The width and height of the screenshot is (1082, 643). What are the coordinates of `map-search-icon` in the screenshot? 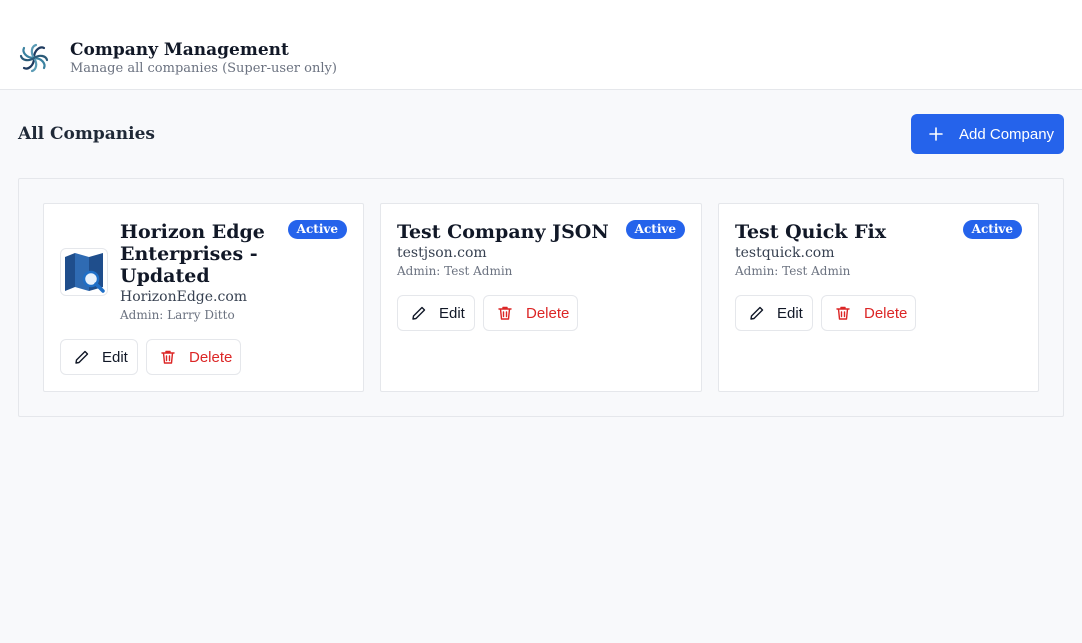 It's located at (85, 273).